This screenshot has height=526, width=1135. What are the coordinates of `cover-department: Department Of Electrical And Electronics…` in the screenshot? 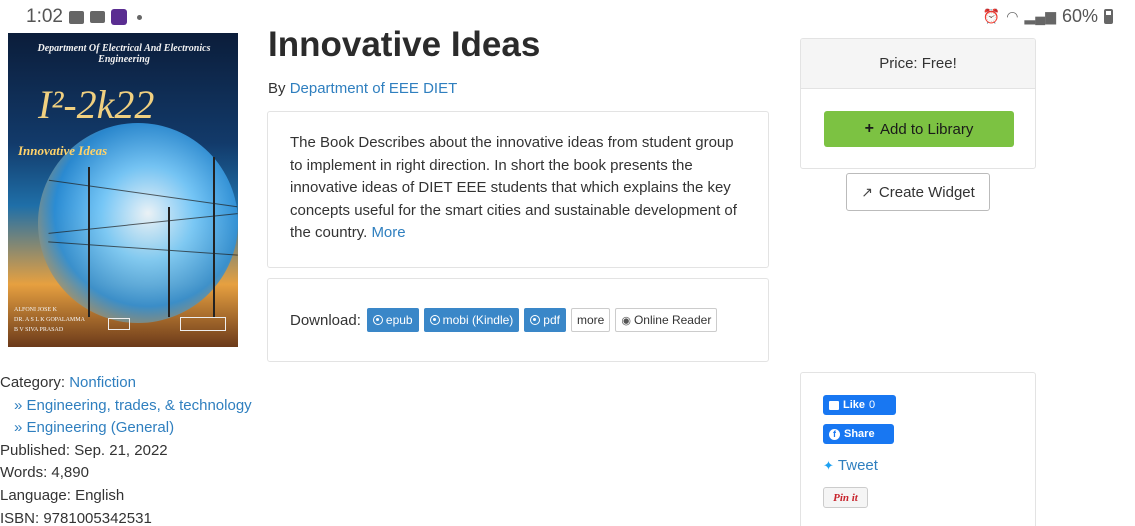 It's located at (124, 54).